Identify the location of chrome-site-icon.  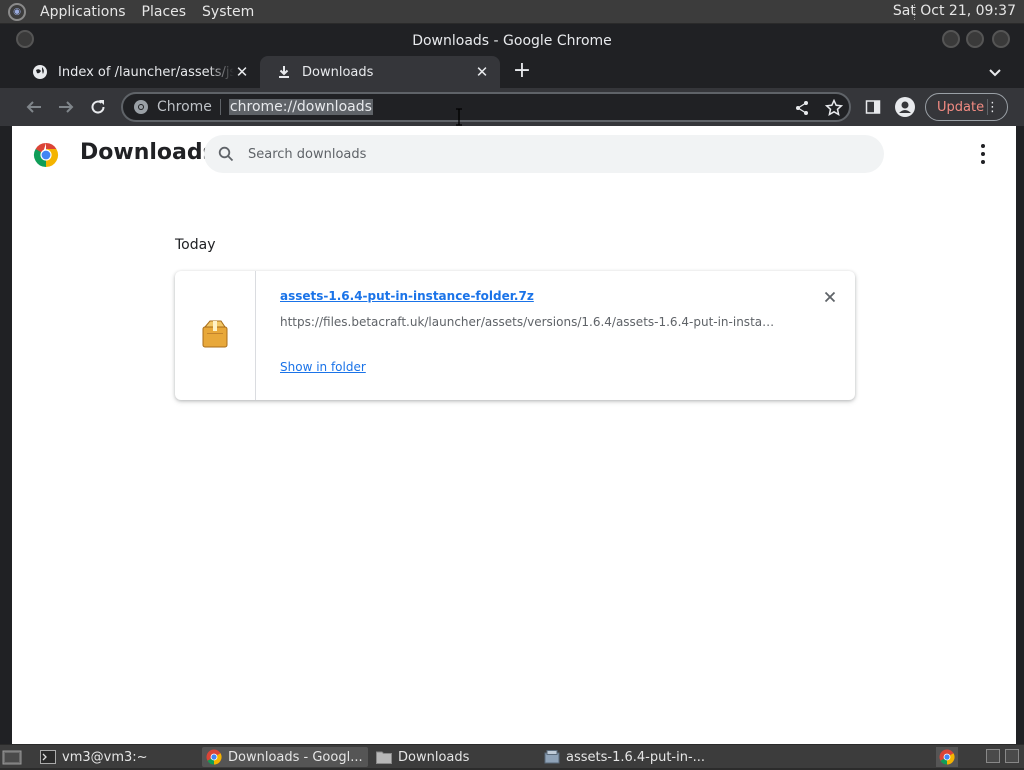
(141, 107).